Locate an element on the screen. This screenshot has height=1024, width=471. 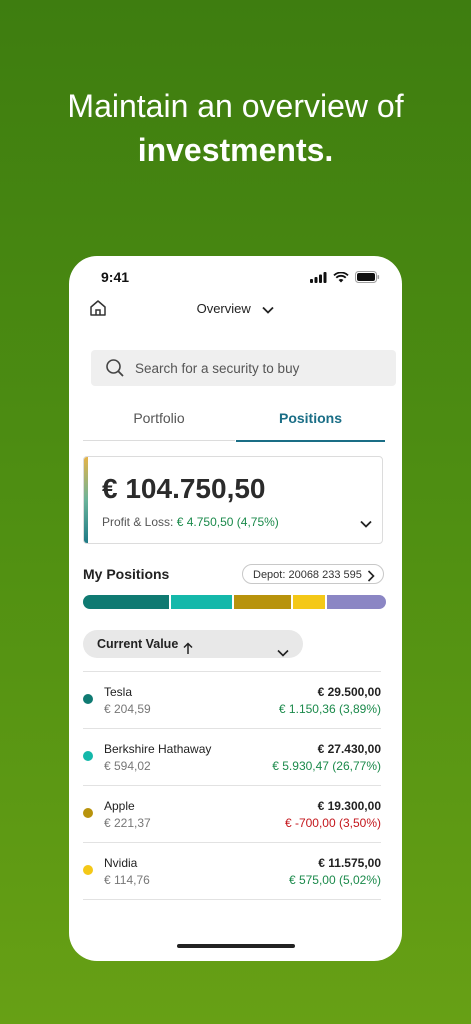
position-change: € 5.930,47 (26,77%) is located at coordinates (326, 766).